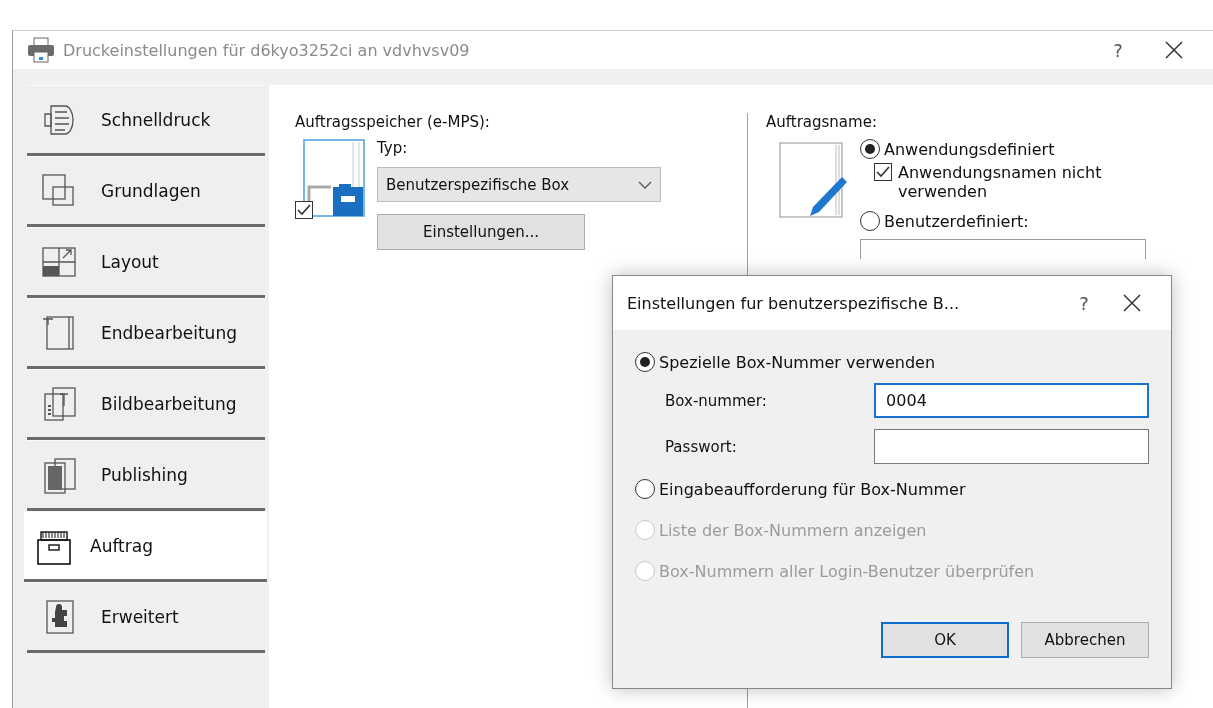 The height and width of the screenshot is (708, 1213). What do you see at coordinates (892, 489) in the screenshot?
I see `radio-option: Eingabeaufforderung für Box-Nummer` at bounding box center [892, 489].